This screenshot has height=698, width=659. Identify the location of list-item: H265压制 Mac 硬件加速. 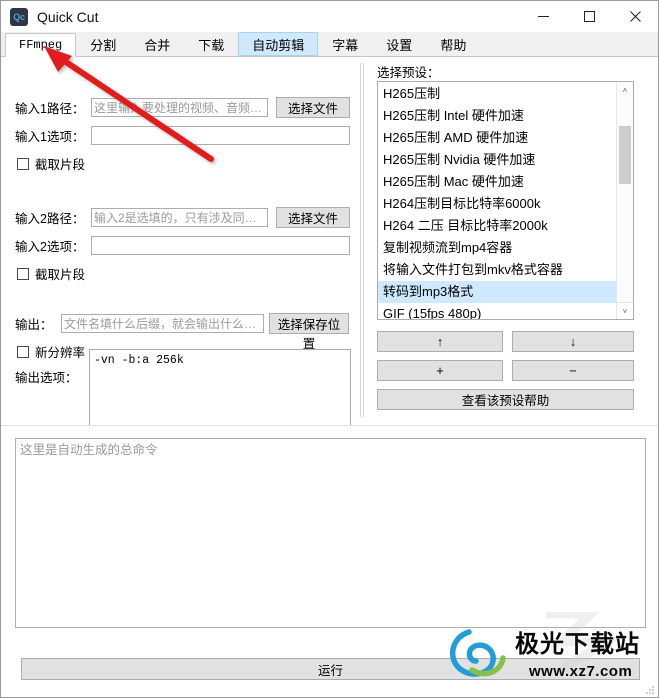
(497, 182).